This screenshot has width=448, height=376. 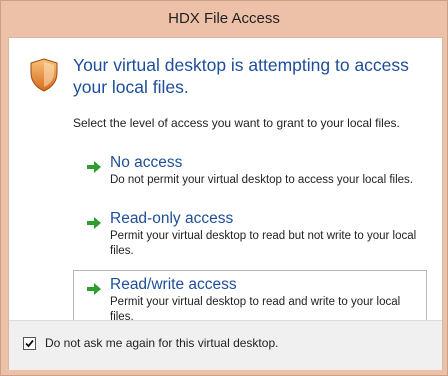 What do you see at coordinates (29, 343) in the screenshot?
I see `dont-ask-checkbox` at bounding box center [29, 343].